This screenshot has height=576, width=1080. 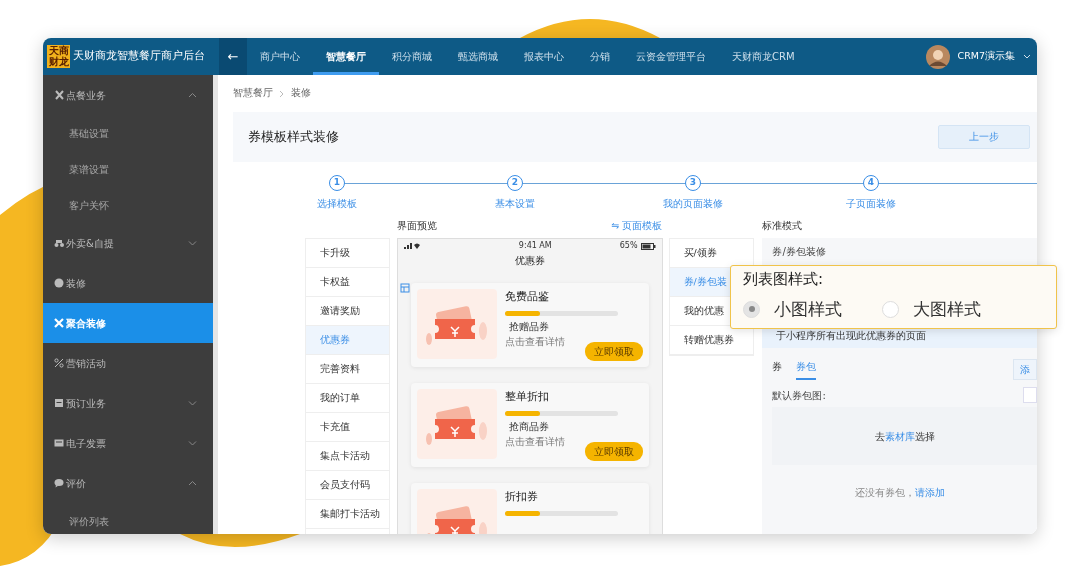 I want to click on chevron-right-icon, so click(x=282, y=93).